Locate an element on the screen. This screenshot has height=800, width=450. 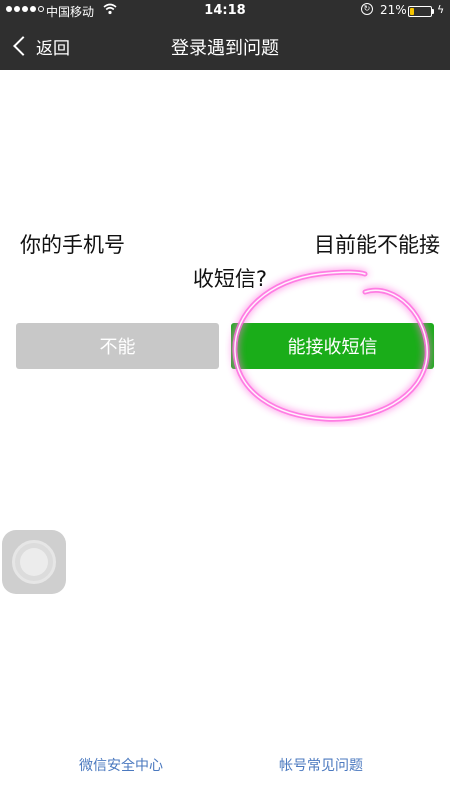
can-receive-sms-button: 能接收短信 is located at coordinates (332, 346).